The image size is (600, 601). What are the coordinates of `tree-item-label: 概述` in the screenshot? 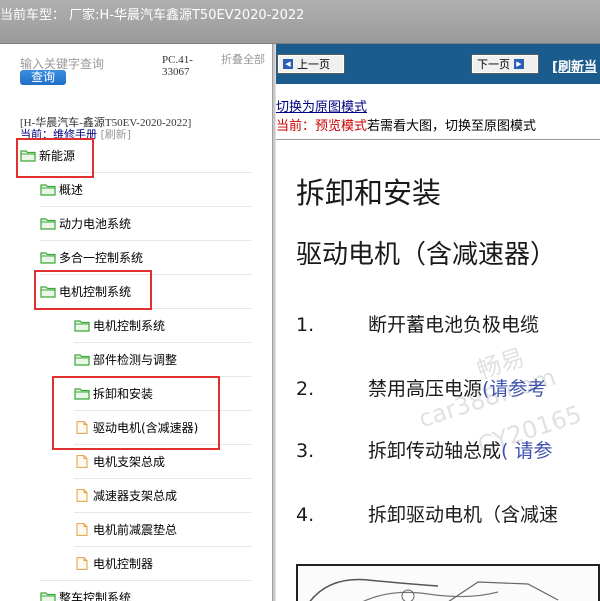 It's located at (71, 189).